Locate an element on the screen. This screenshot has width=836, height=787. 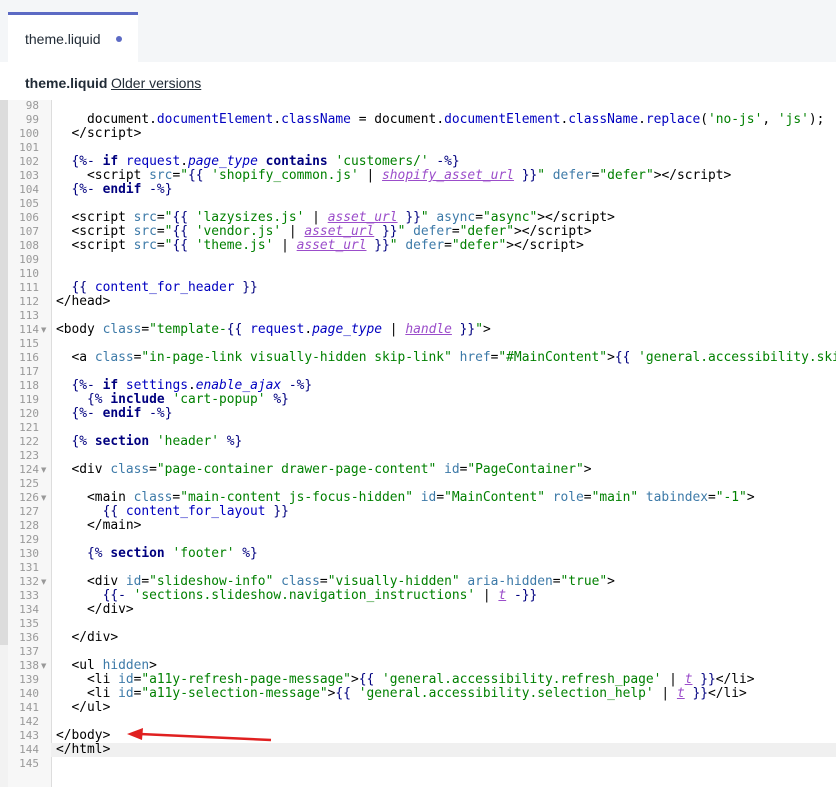
code-line: 142 is located at coordinates (427, 722).